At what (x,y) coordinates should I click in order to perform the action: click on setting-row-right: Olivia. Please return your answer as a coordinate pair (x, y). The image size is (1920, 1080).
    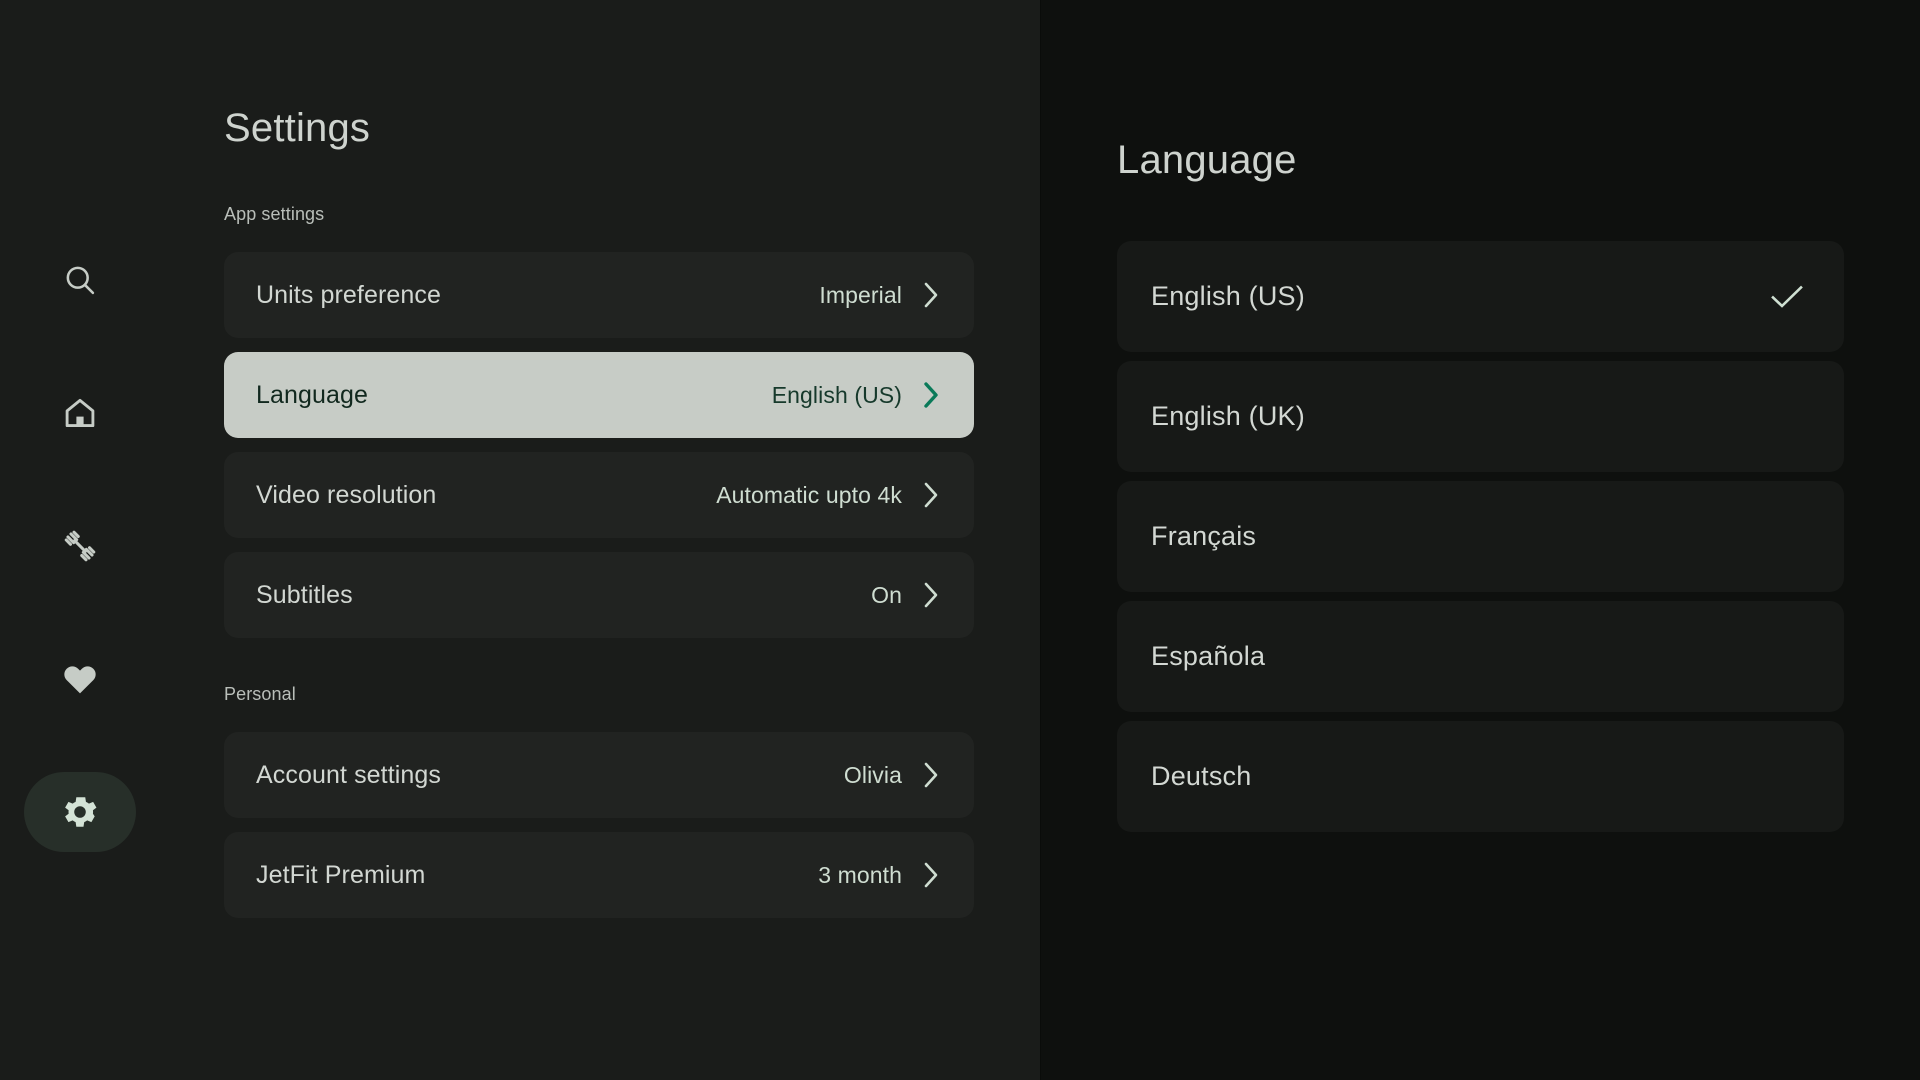
    Looking at the image, I should click on (893, 775).